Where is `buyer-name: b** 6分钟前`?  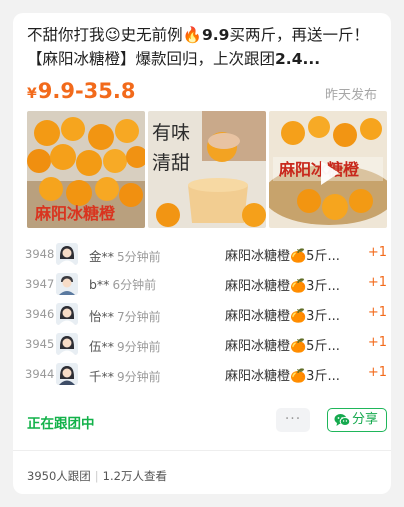
buyer-name: b** 6分钟前 is located at coordinates (123, 284).